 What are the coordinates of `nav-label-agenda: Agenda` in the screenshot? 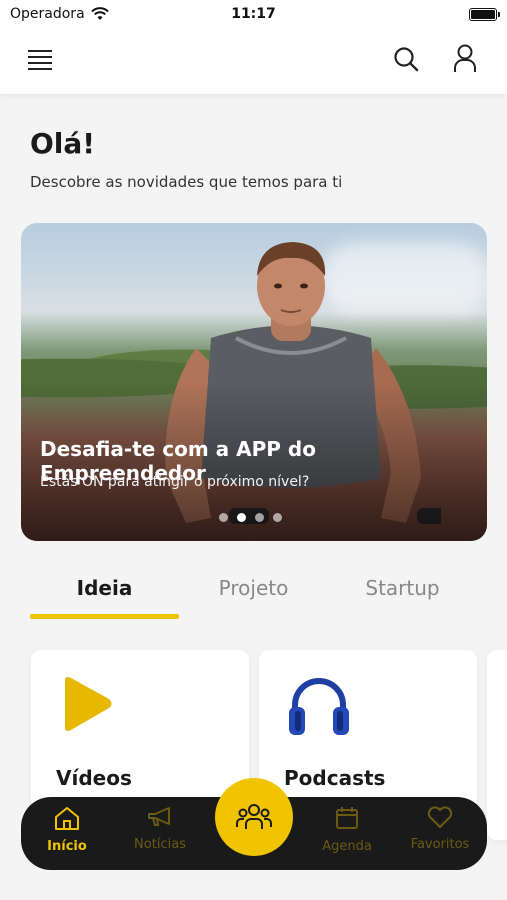 It's located at (347, 846).